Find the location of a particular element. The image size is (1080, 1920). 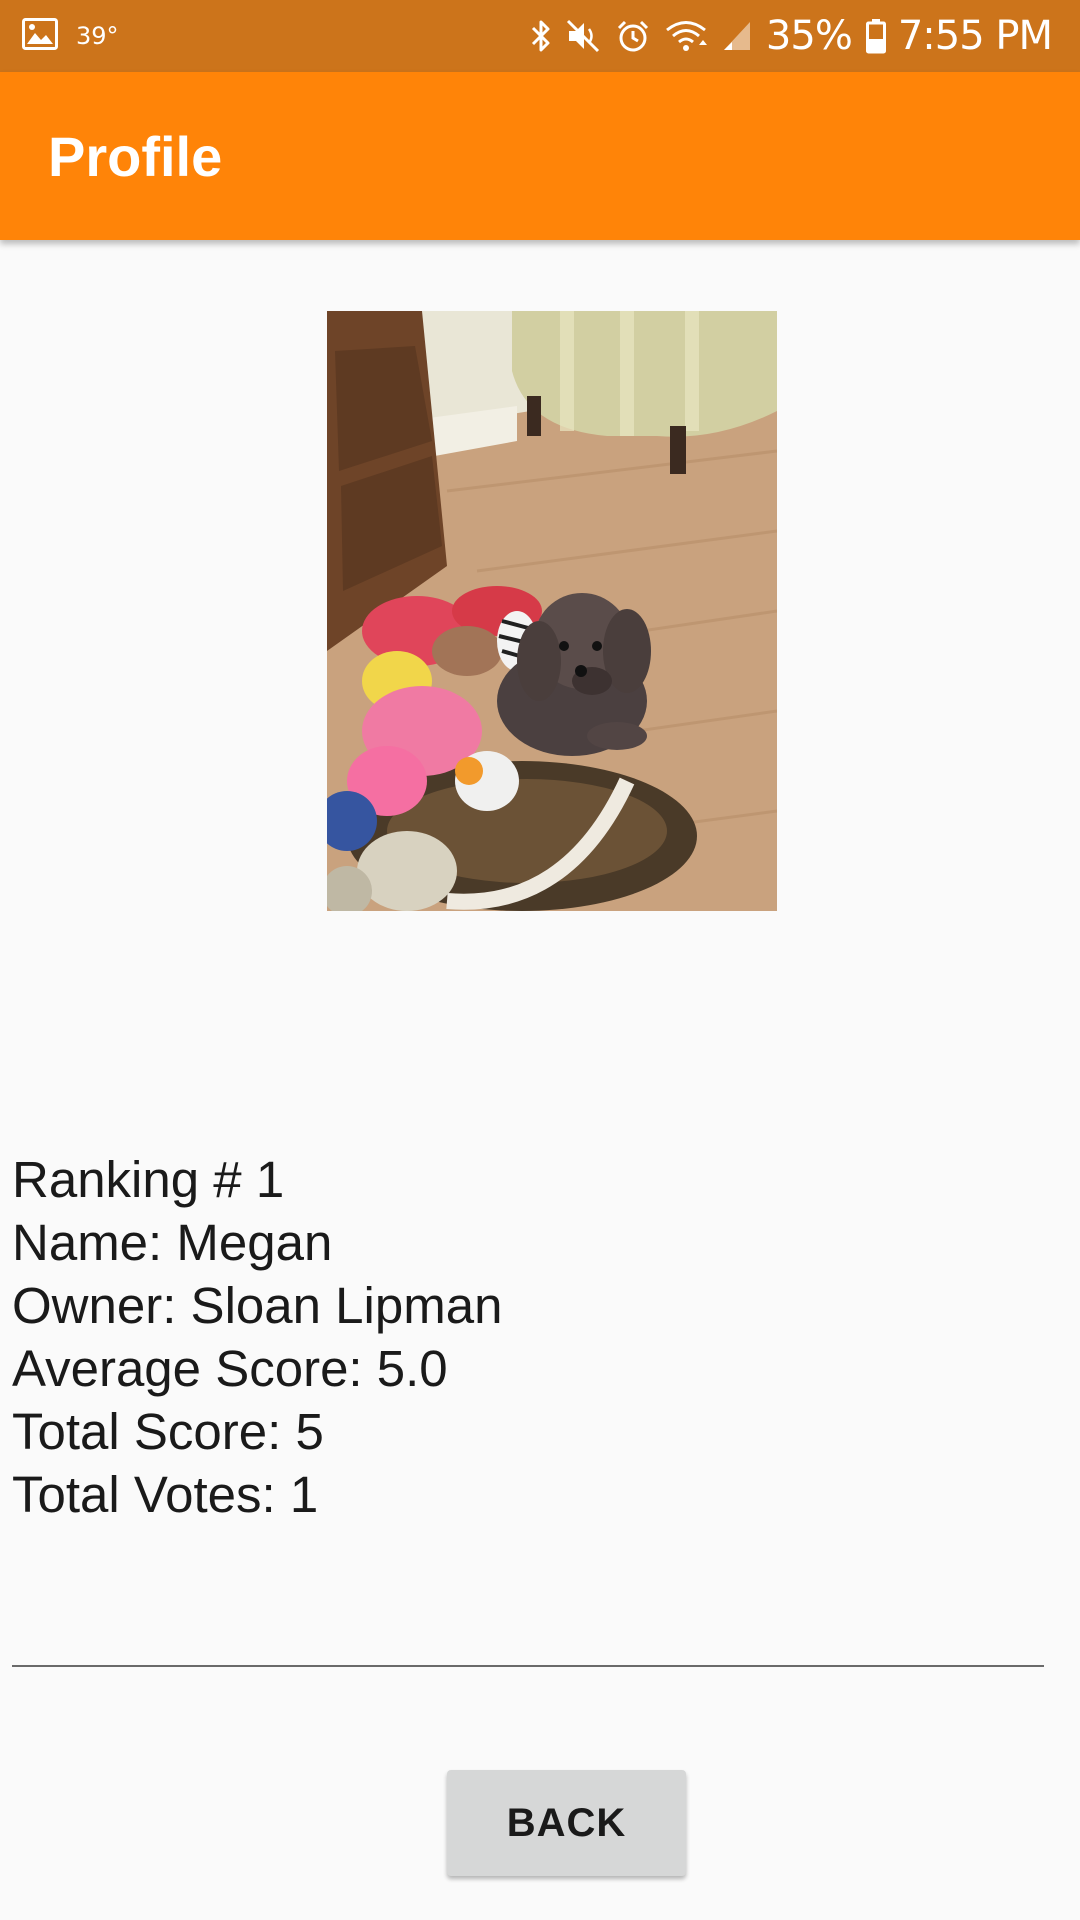

bluetooth-icon is located at coordinates (541, 36).